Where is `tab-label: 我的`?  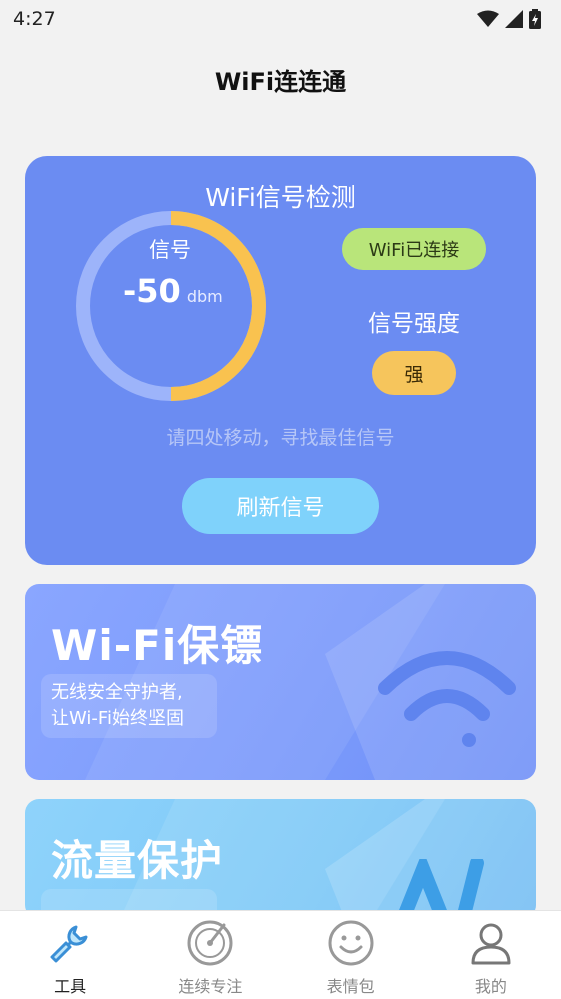 tab-label: 我的 is located at coordinates (490, 986).